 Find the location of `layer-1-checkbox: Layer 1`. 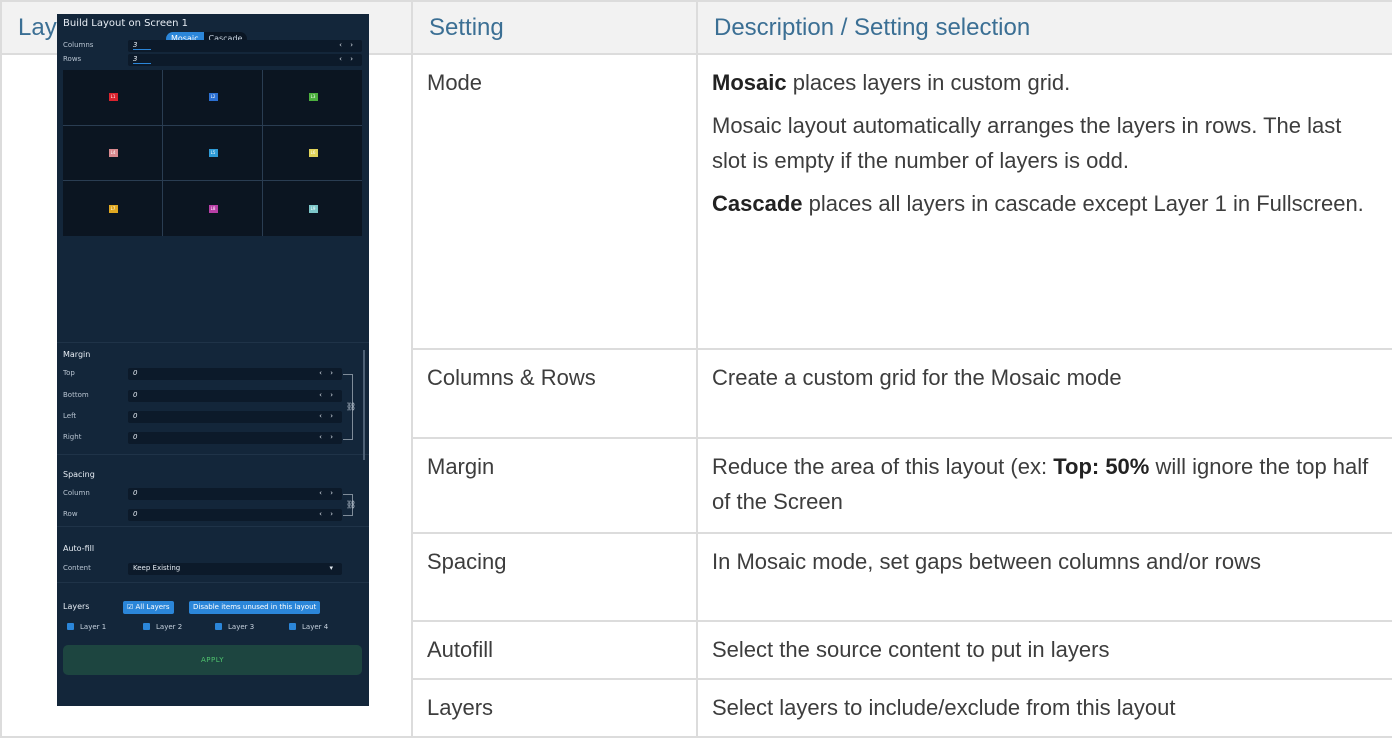

layer-1-checkbox: Layer 1 is located at coordinates (86, 627).